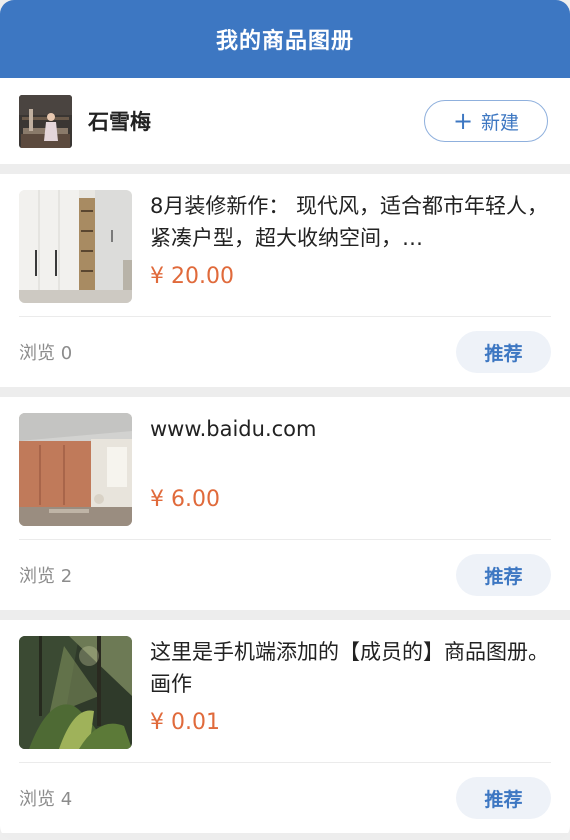 The width and height of the screenshot is (570, 840). What do you see at coordinates (349, 668) in the screenshot?
I see `product-description: 这里是手机端添加的【成员的】商品图册。画作` at bounding box center [349, 668].